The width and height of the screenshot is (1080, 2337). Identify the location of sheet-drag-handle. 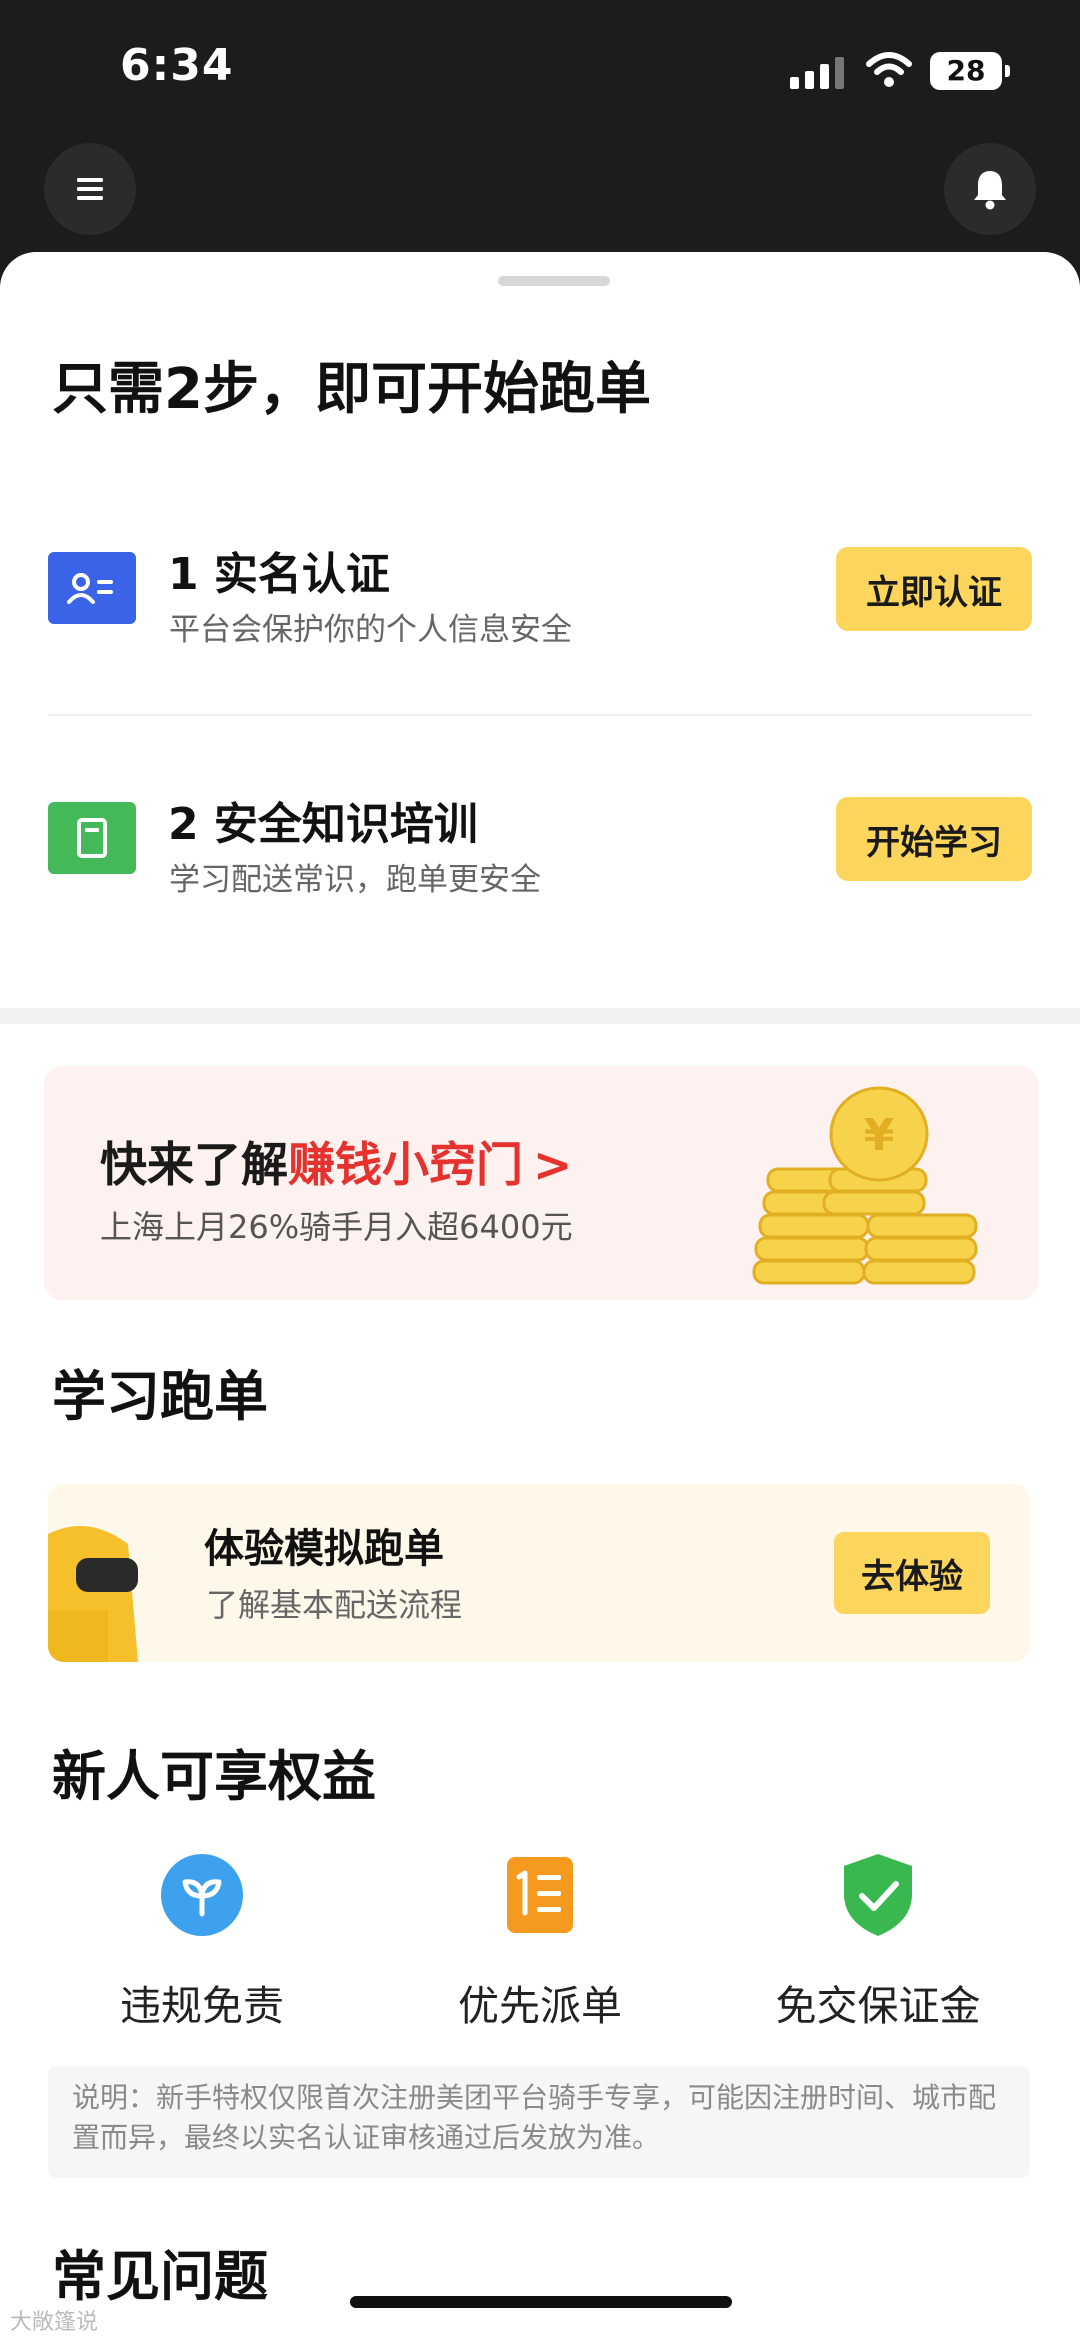
(554, 281).